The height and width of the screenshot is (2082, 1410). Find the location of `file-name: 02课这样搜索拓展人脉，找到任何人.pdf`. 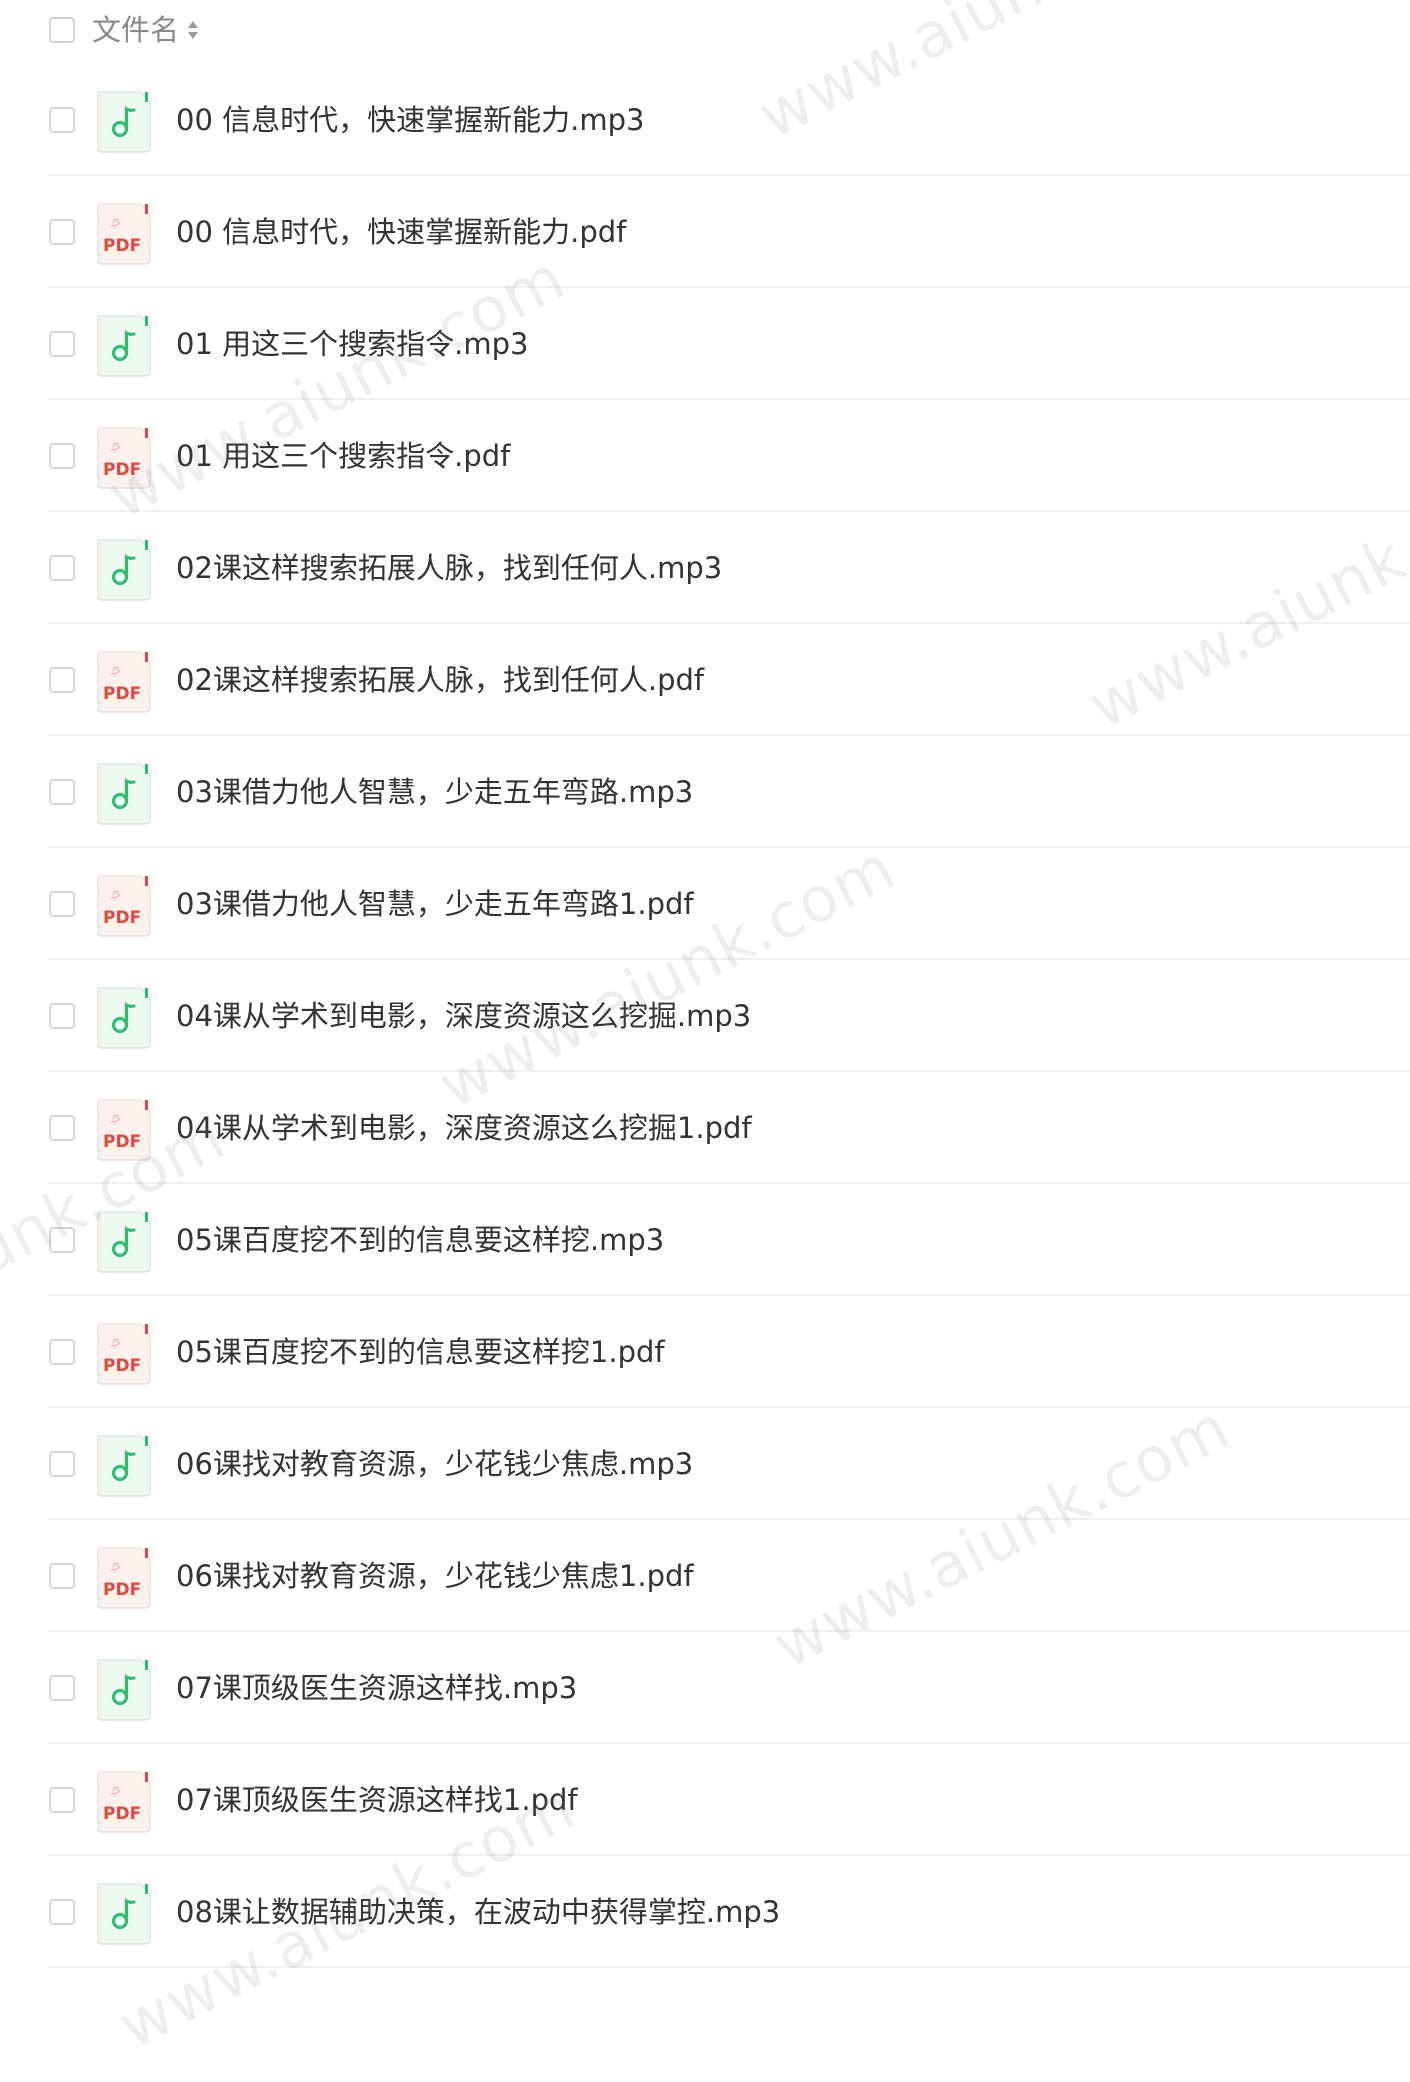

file-name: 02课这样搜索拓展人脉，找到任何人.pdf is located at coordinates (440, 680).